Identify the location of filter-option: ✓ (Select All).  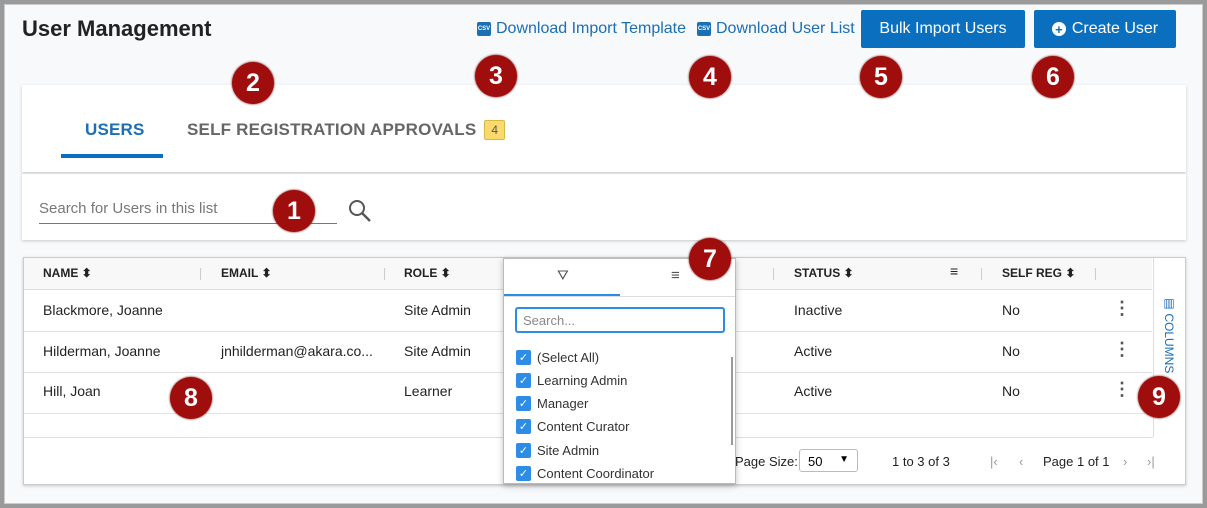
(557, 357).